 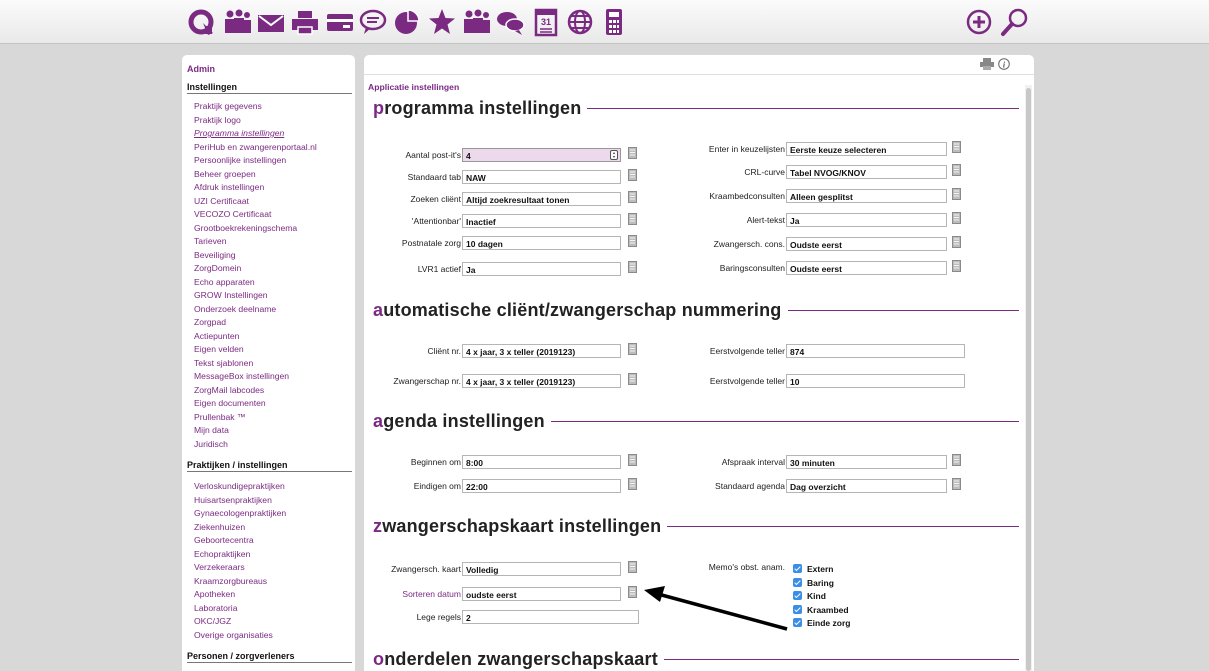 What do you see at coordinates (305, 22) in the screenshot?
I see `printer-icon` at bounding box center [305, 22].